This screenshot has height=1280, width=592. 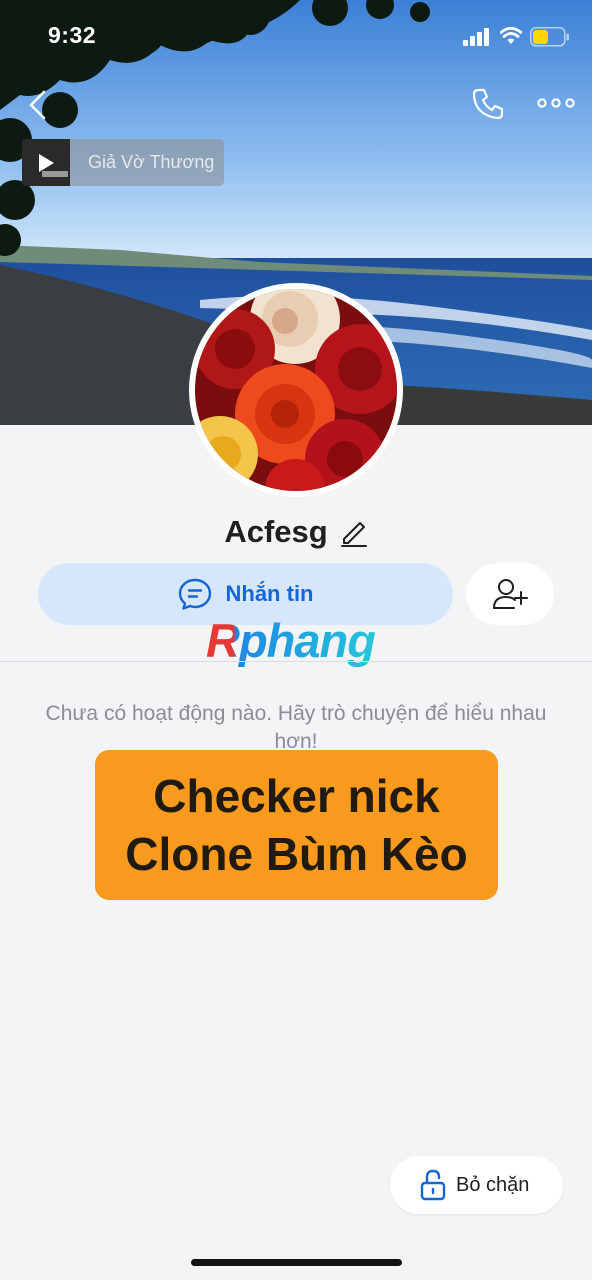 I want to click on profile-name-row: Acfesg, so click(x=296, y=532).